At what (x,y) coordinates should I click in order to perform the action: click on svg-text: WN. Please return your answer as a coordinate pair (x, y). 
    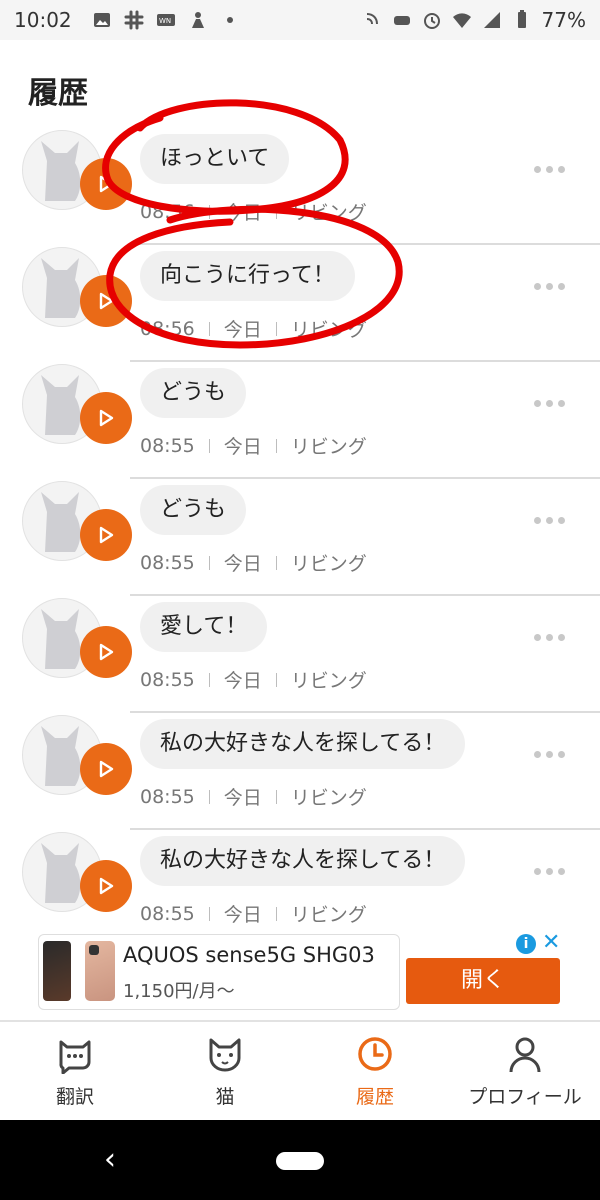
    Looking at the image, I should click on (165, 21).